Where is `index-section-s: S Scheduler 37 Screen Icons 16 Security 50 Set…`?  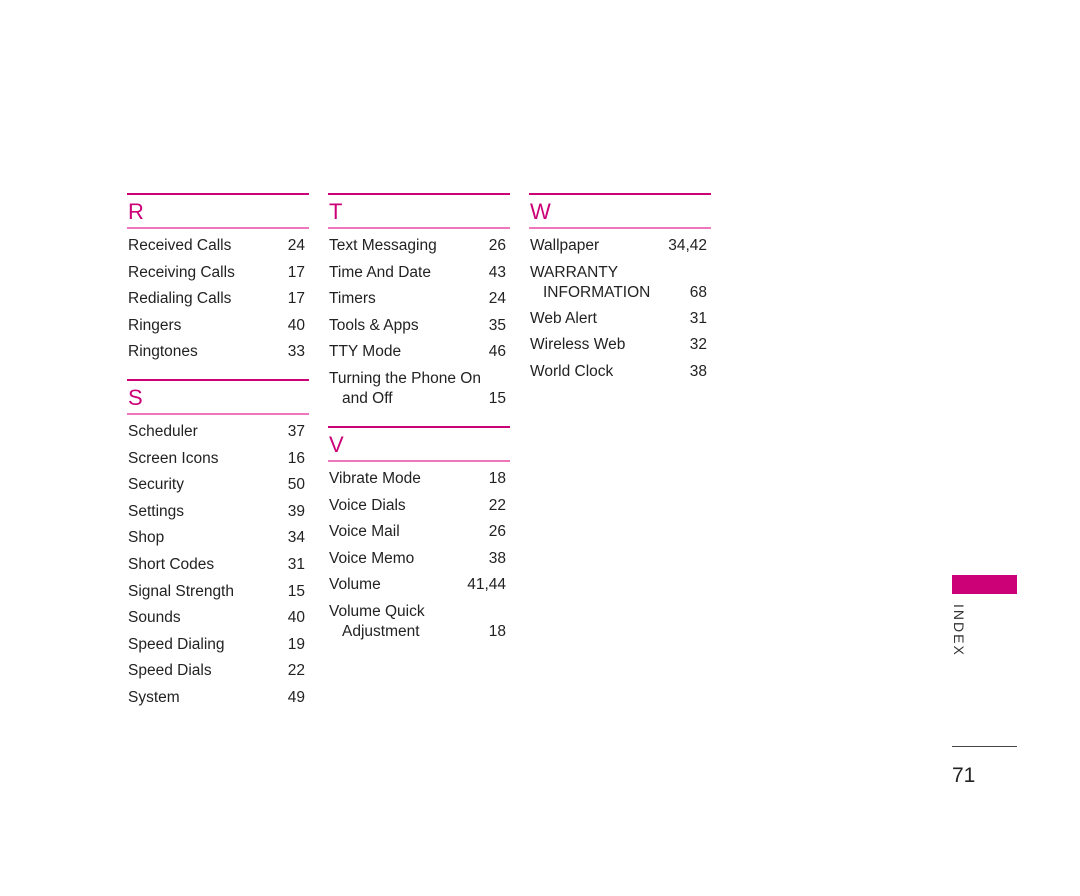 index-section-s: S Scheduler 37 Screen Icons 16 Security 50 Set… is located at coordinates (218, 547).